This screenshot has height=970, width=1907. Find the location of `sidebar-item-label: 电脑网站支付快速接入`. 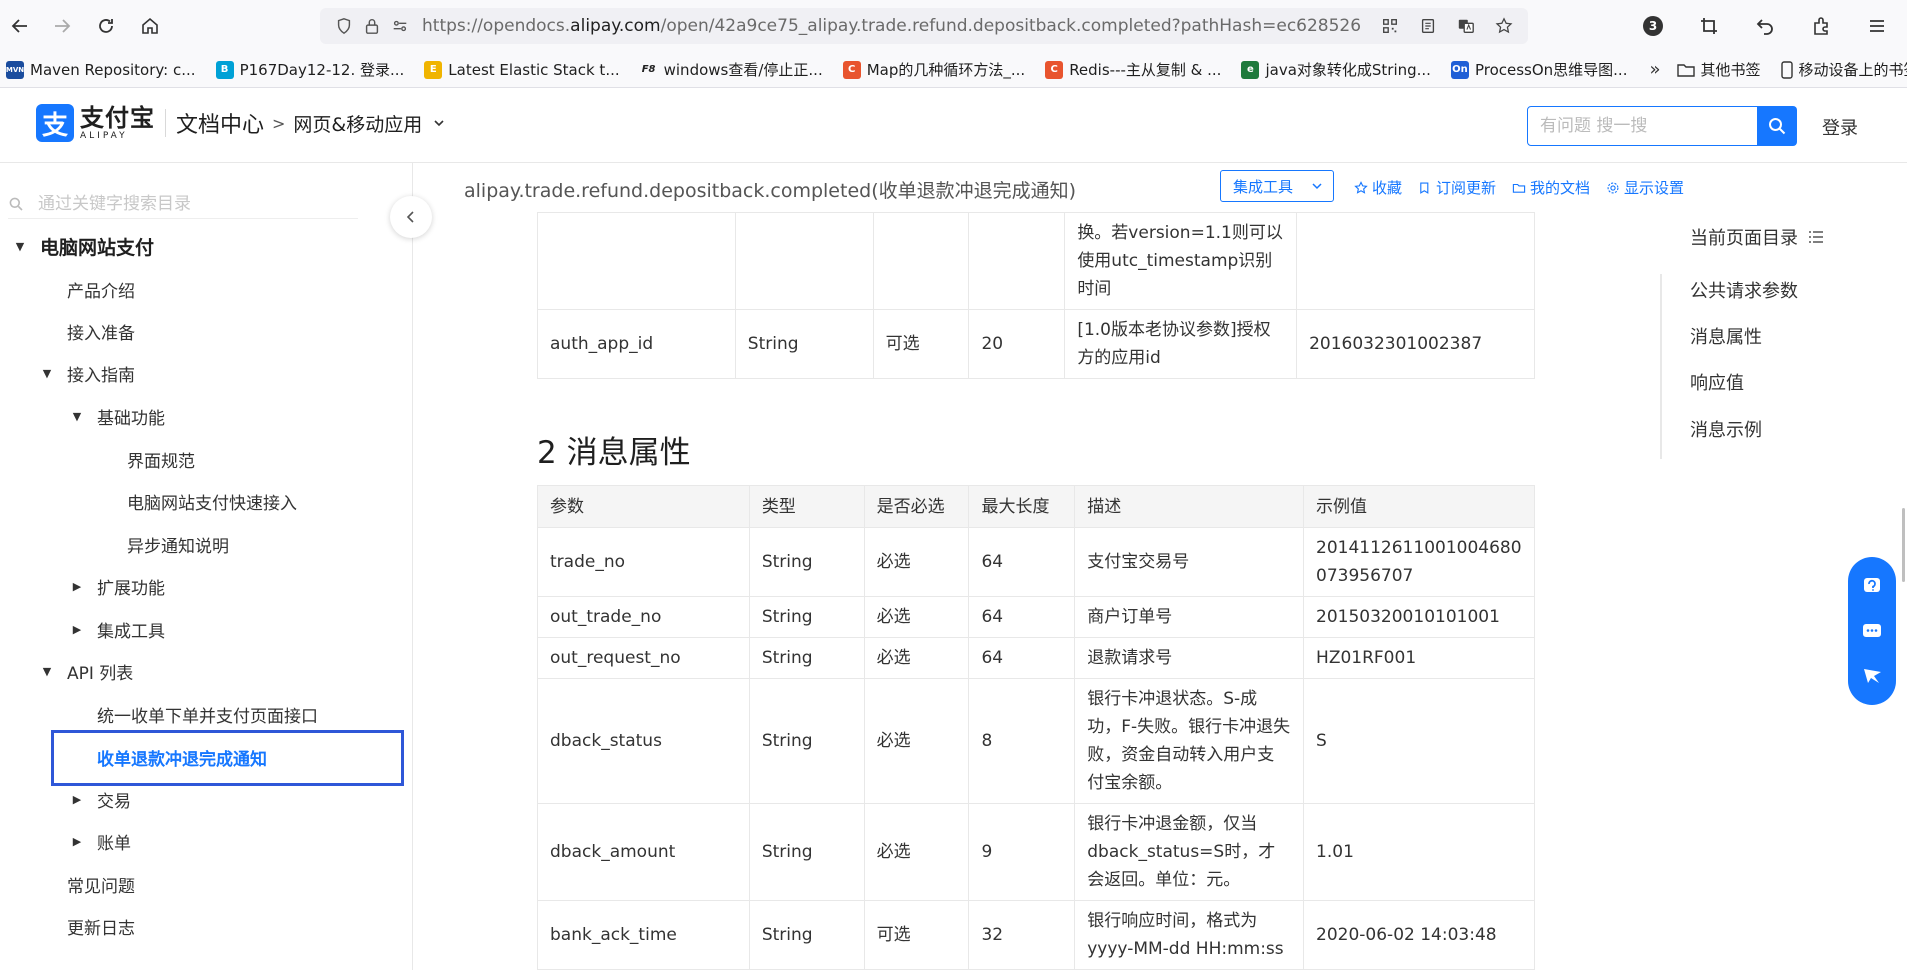

sidebar-item-label: 电脑网站支付快速接入 is located at coordinates (212, 504).